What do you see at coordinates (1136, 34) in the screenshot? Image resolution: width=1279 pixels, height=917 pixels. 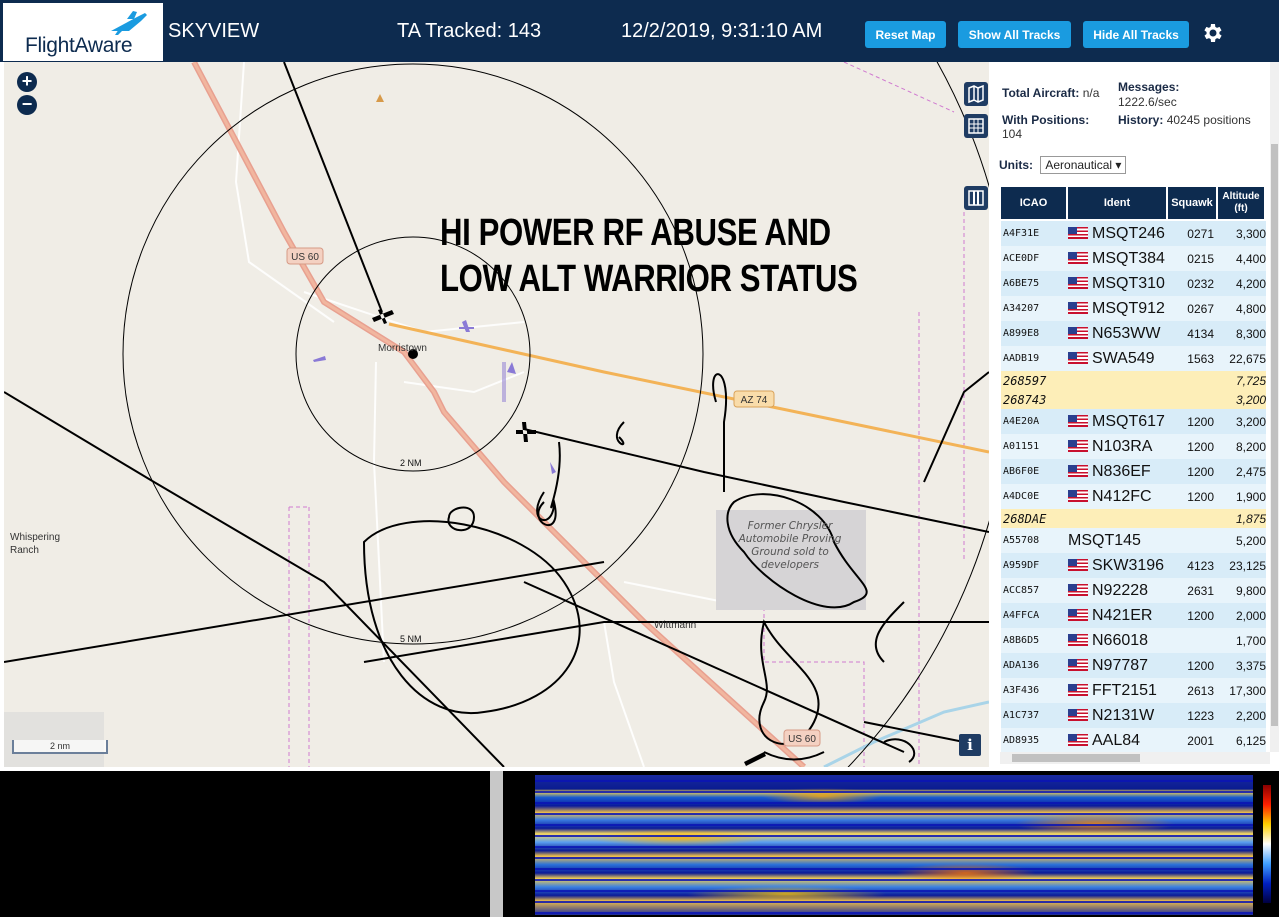 I see `hide-all-tracks-button: Hide All Tracks` at bounding box center [1136, 34].